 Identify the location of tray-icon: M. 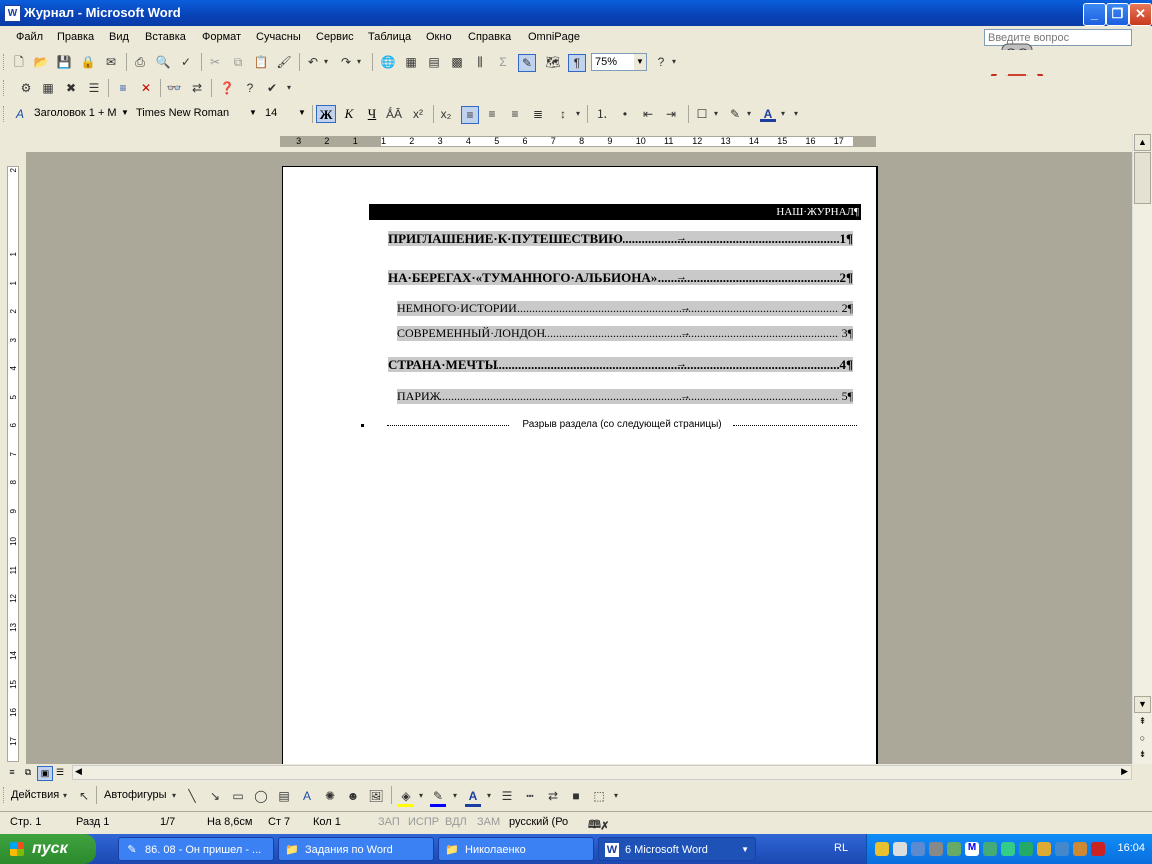
(972, 849).